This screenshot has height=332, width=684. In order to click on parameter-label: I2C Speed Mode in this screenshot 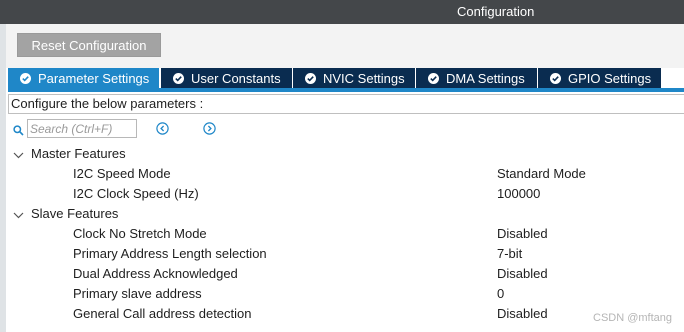, I will do `click(122, 173)`.